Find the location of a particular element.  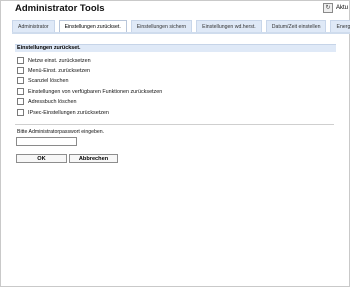

page-title: Administrator Tools is located at coordinates (60, 8).